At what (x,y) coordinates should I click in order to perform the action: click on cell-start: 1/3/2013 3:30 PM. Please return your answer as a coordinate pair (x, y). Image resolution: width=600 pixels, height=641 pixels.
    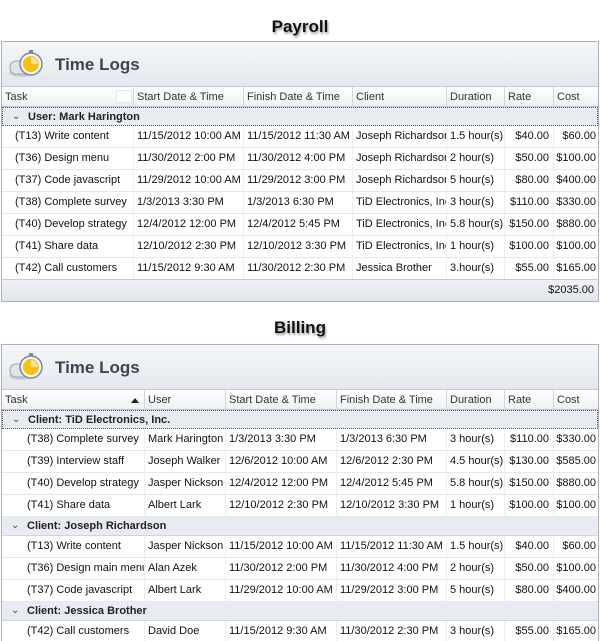
    Looking at the image, I should click on (281, 440).